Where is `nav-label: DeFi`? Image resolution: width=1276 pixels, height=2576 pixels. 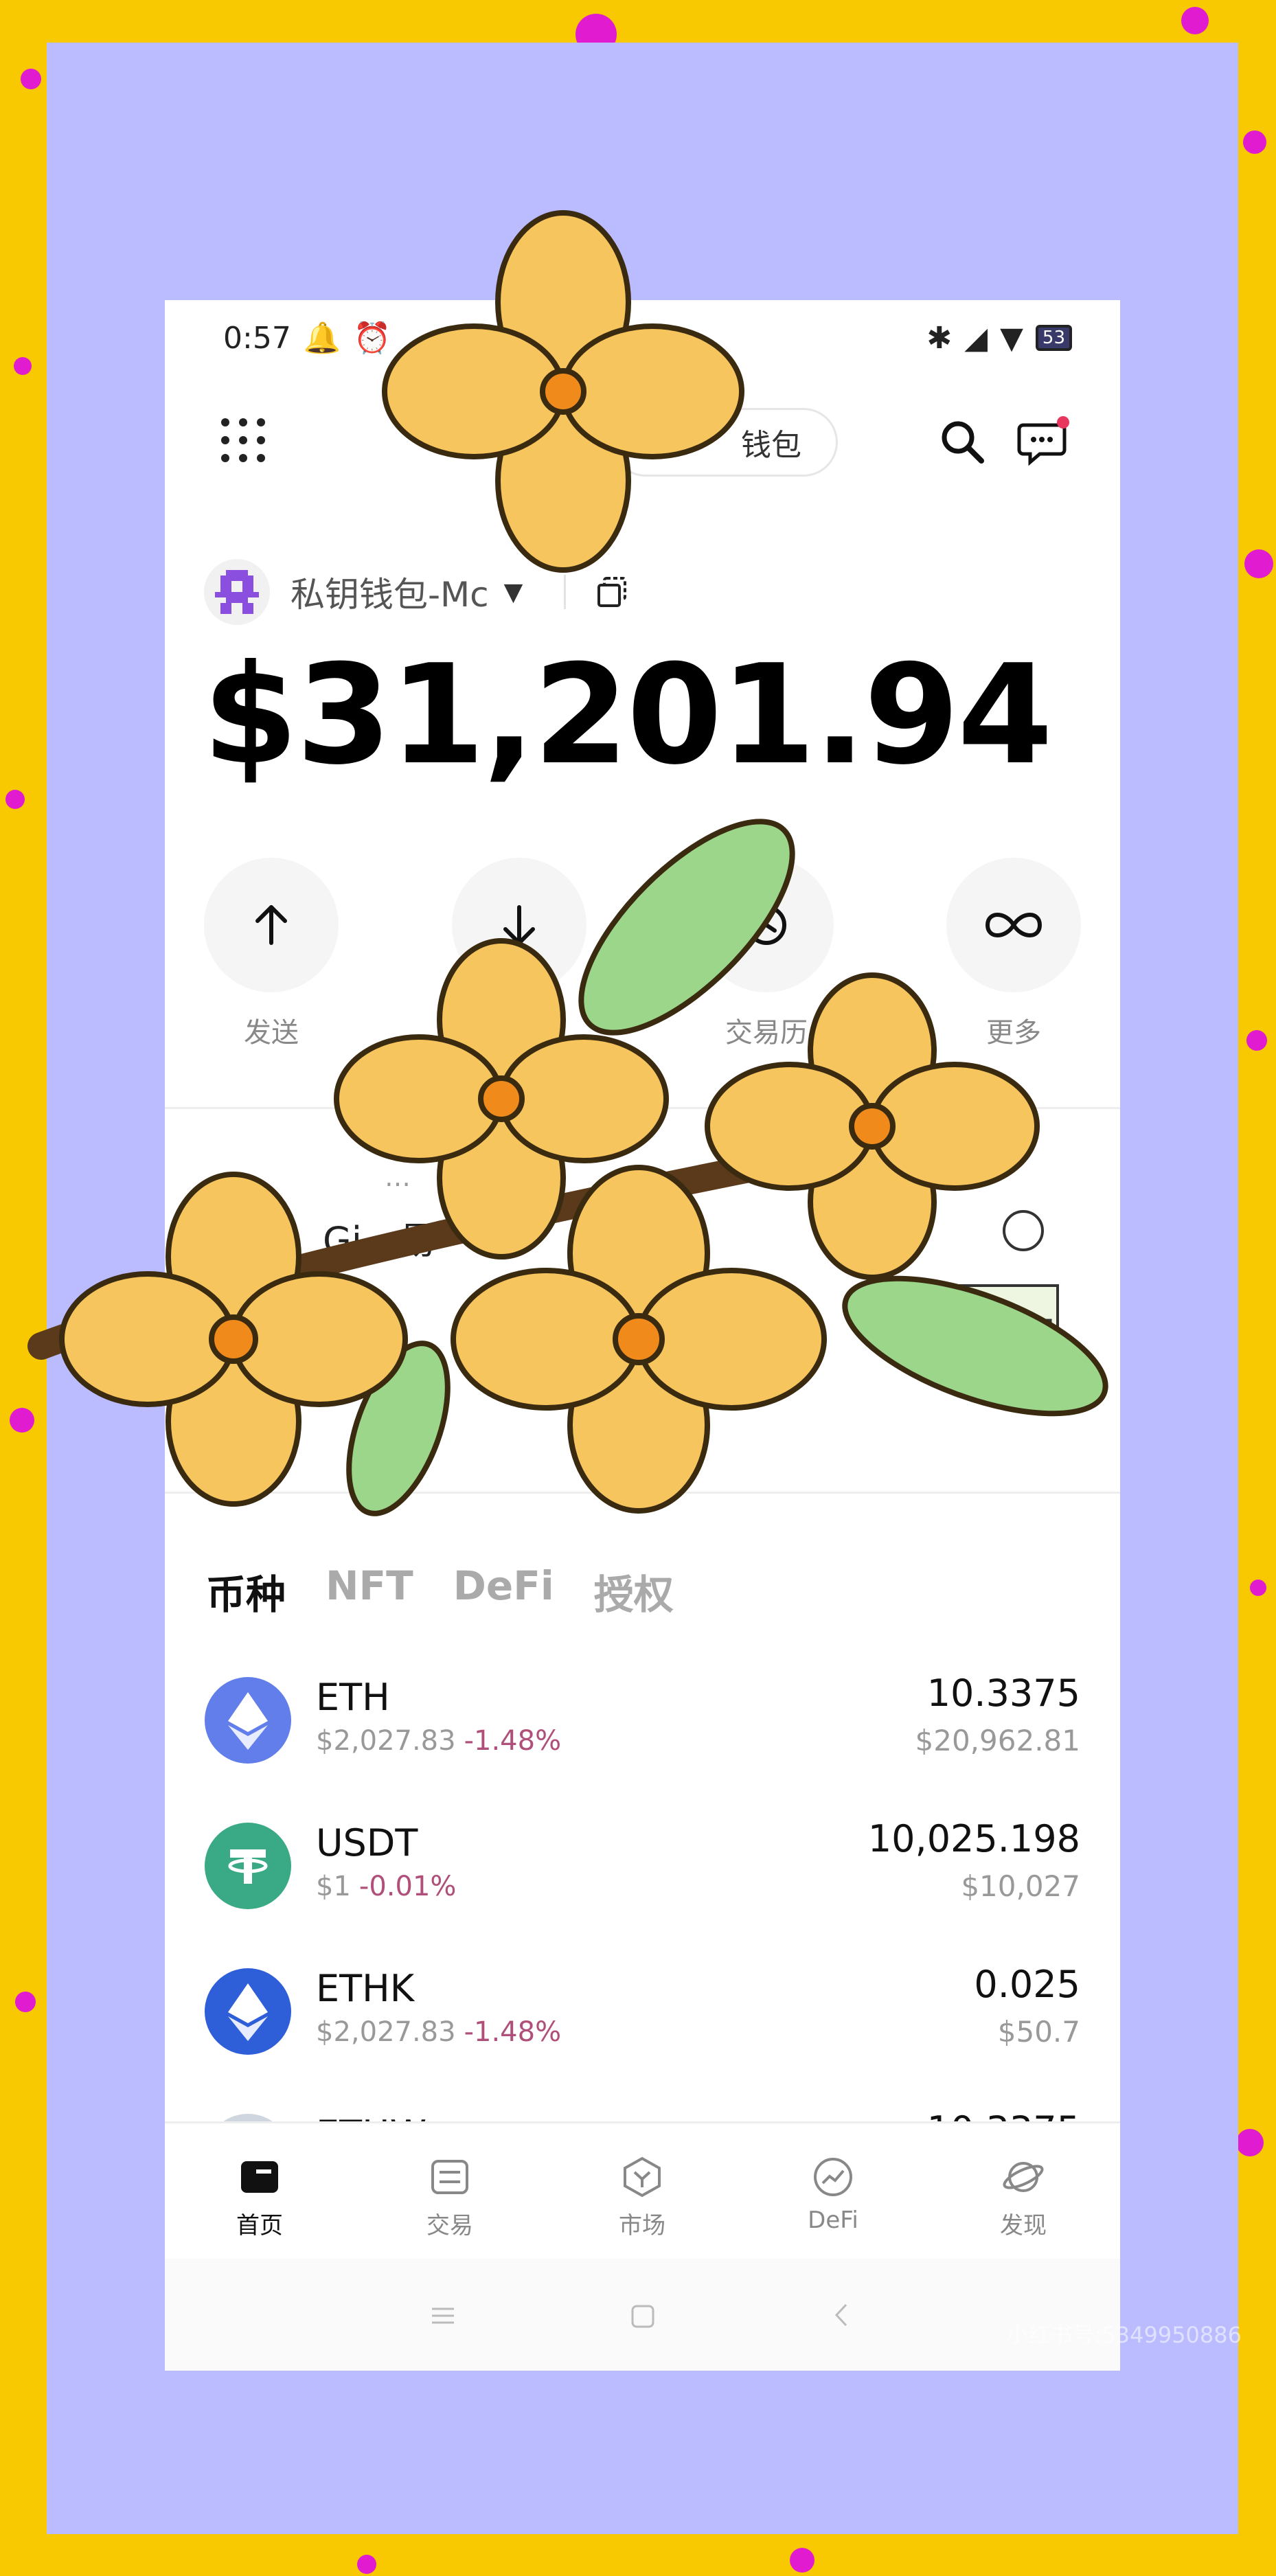 nav-label: DeFi is located at coordinates (833, 2220).